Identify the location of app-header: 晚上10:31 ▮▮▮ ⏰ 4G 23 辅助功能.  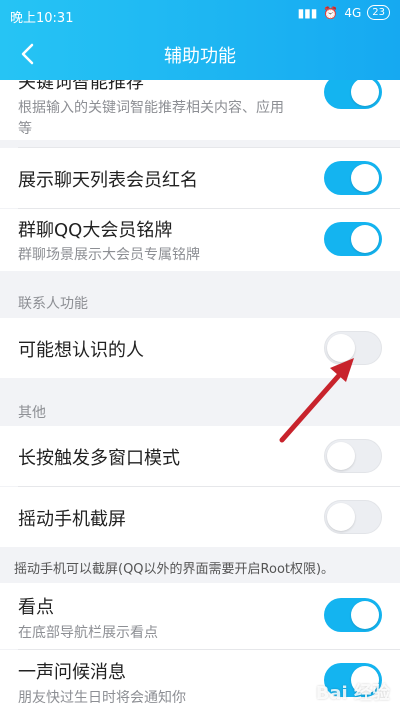
(200, 40).